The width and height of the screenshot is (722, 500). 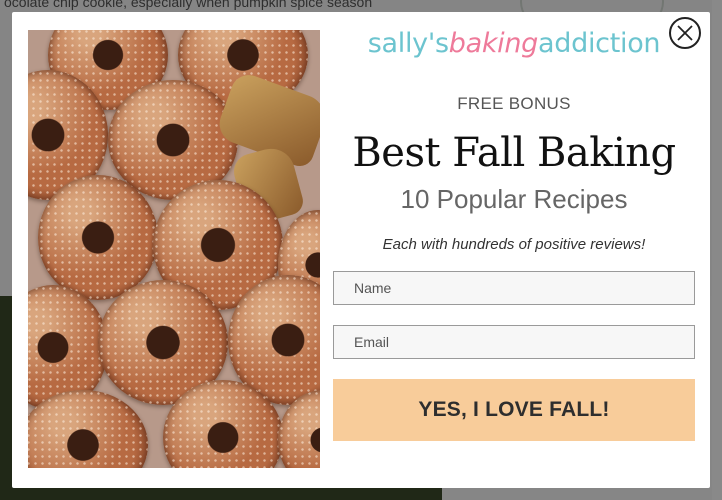 I want to click on brand-logo-part-3: addiction, so click(x=599, y=43).